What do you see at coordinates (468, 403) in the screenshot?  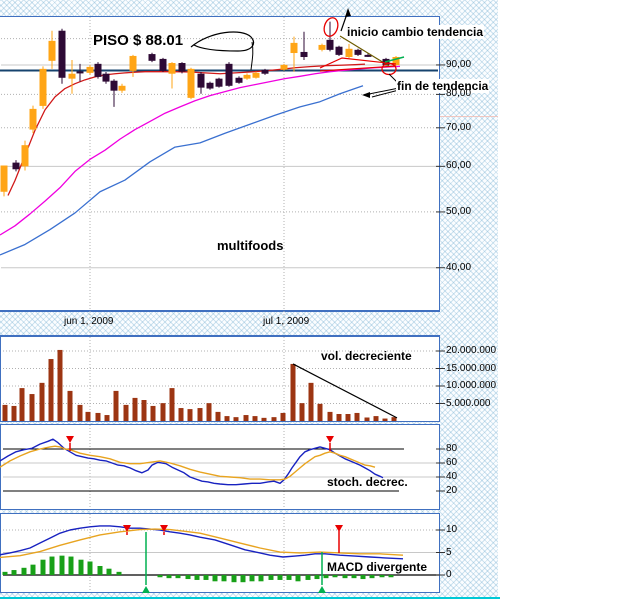 I see `y-axis-label-volume: 5.000.000` at bounding box center [468, 403].